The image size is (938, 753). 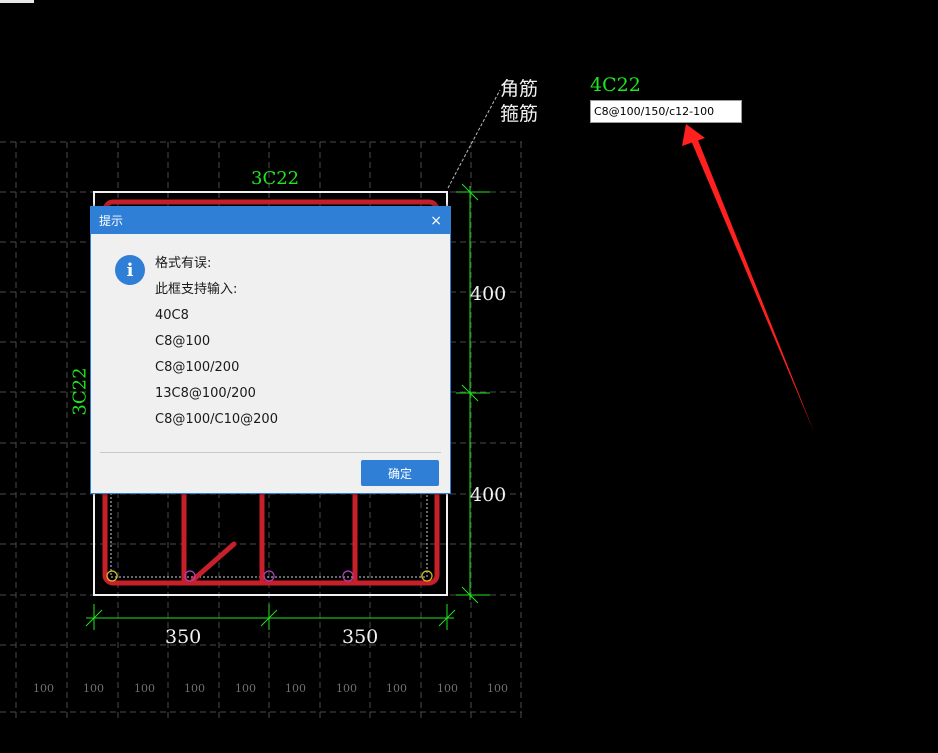 I want to click on ok-button: 确定, so click(x=400, y=473).